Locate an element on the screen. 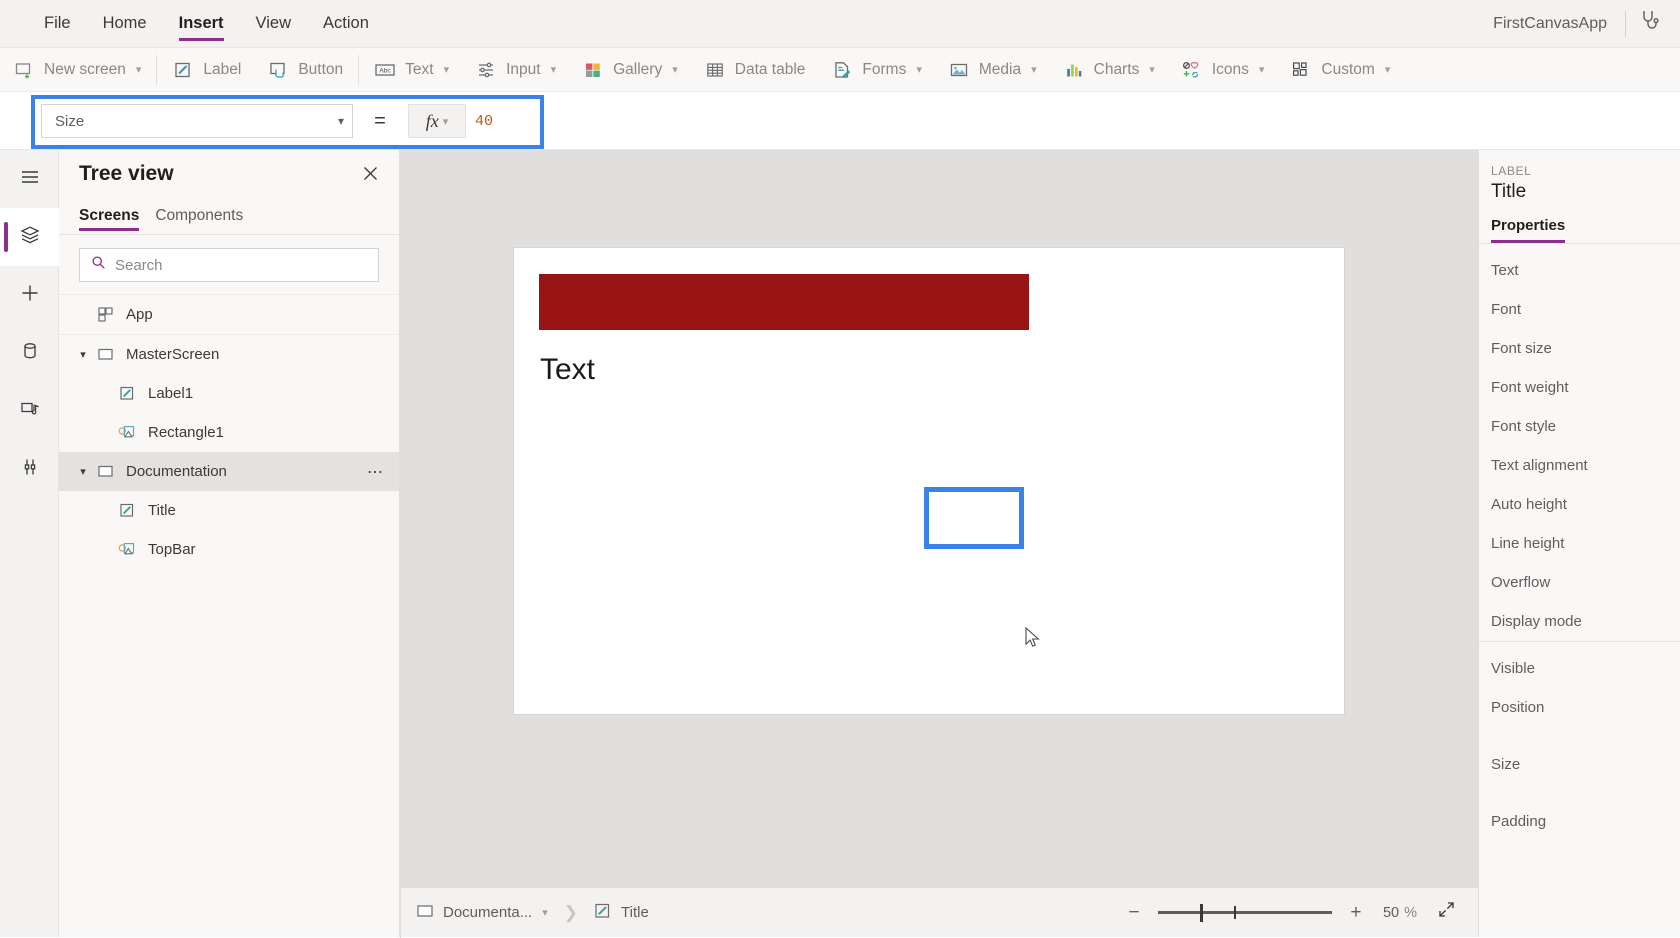  ribbon-button-label: Icons is located at coordinates (1230, 69).